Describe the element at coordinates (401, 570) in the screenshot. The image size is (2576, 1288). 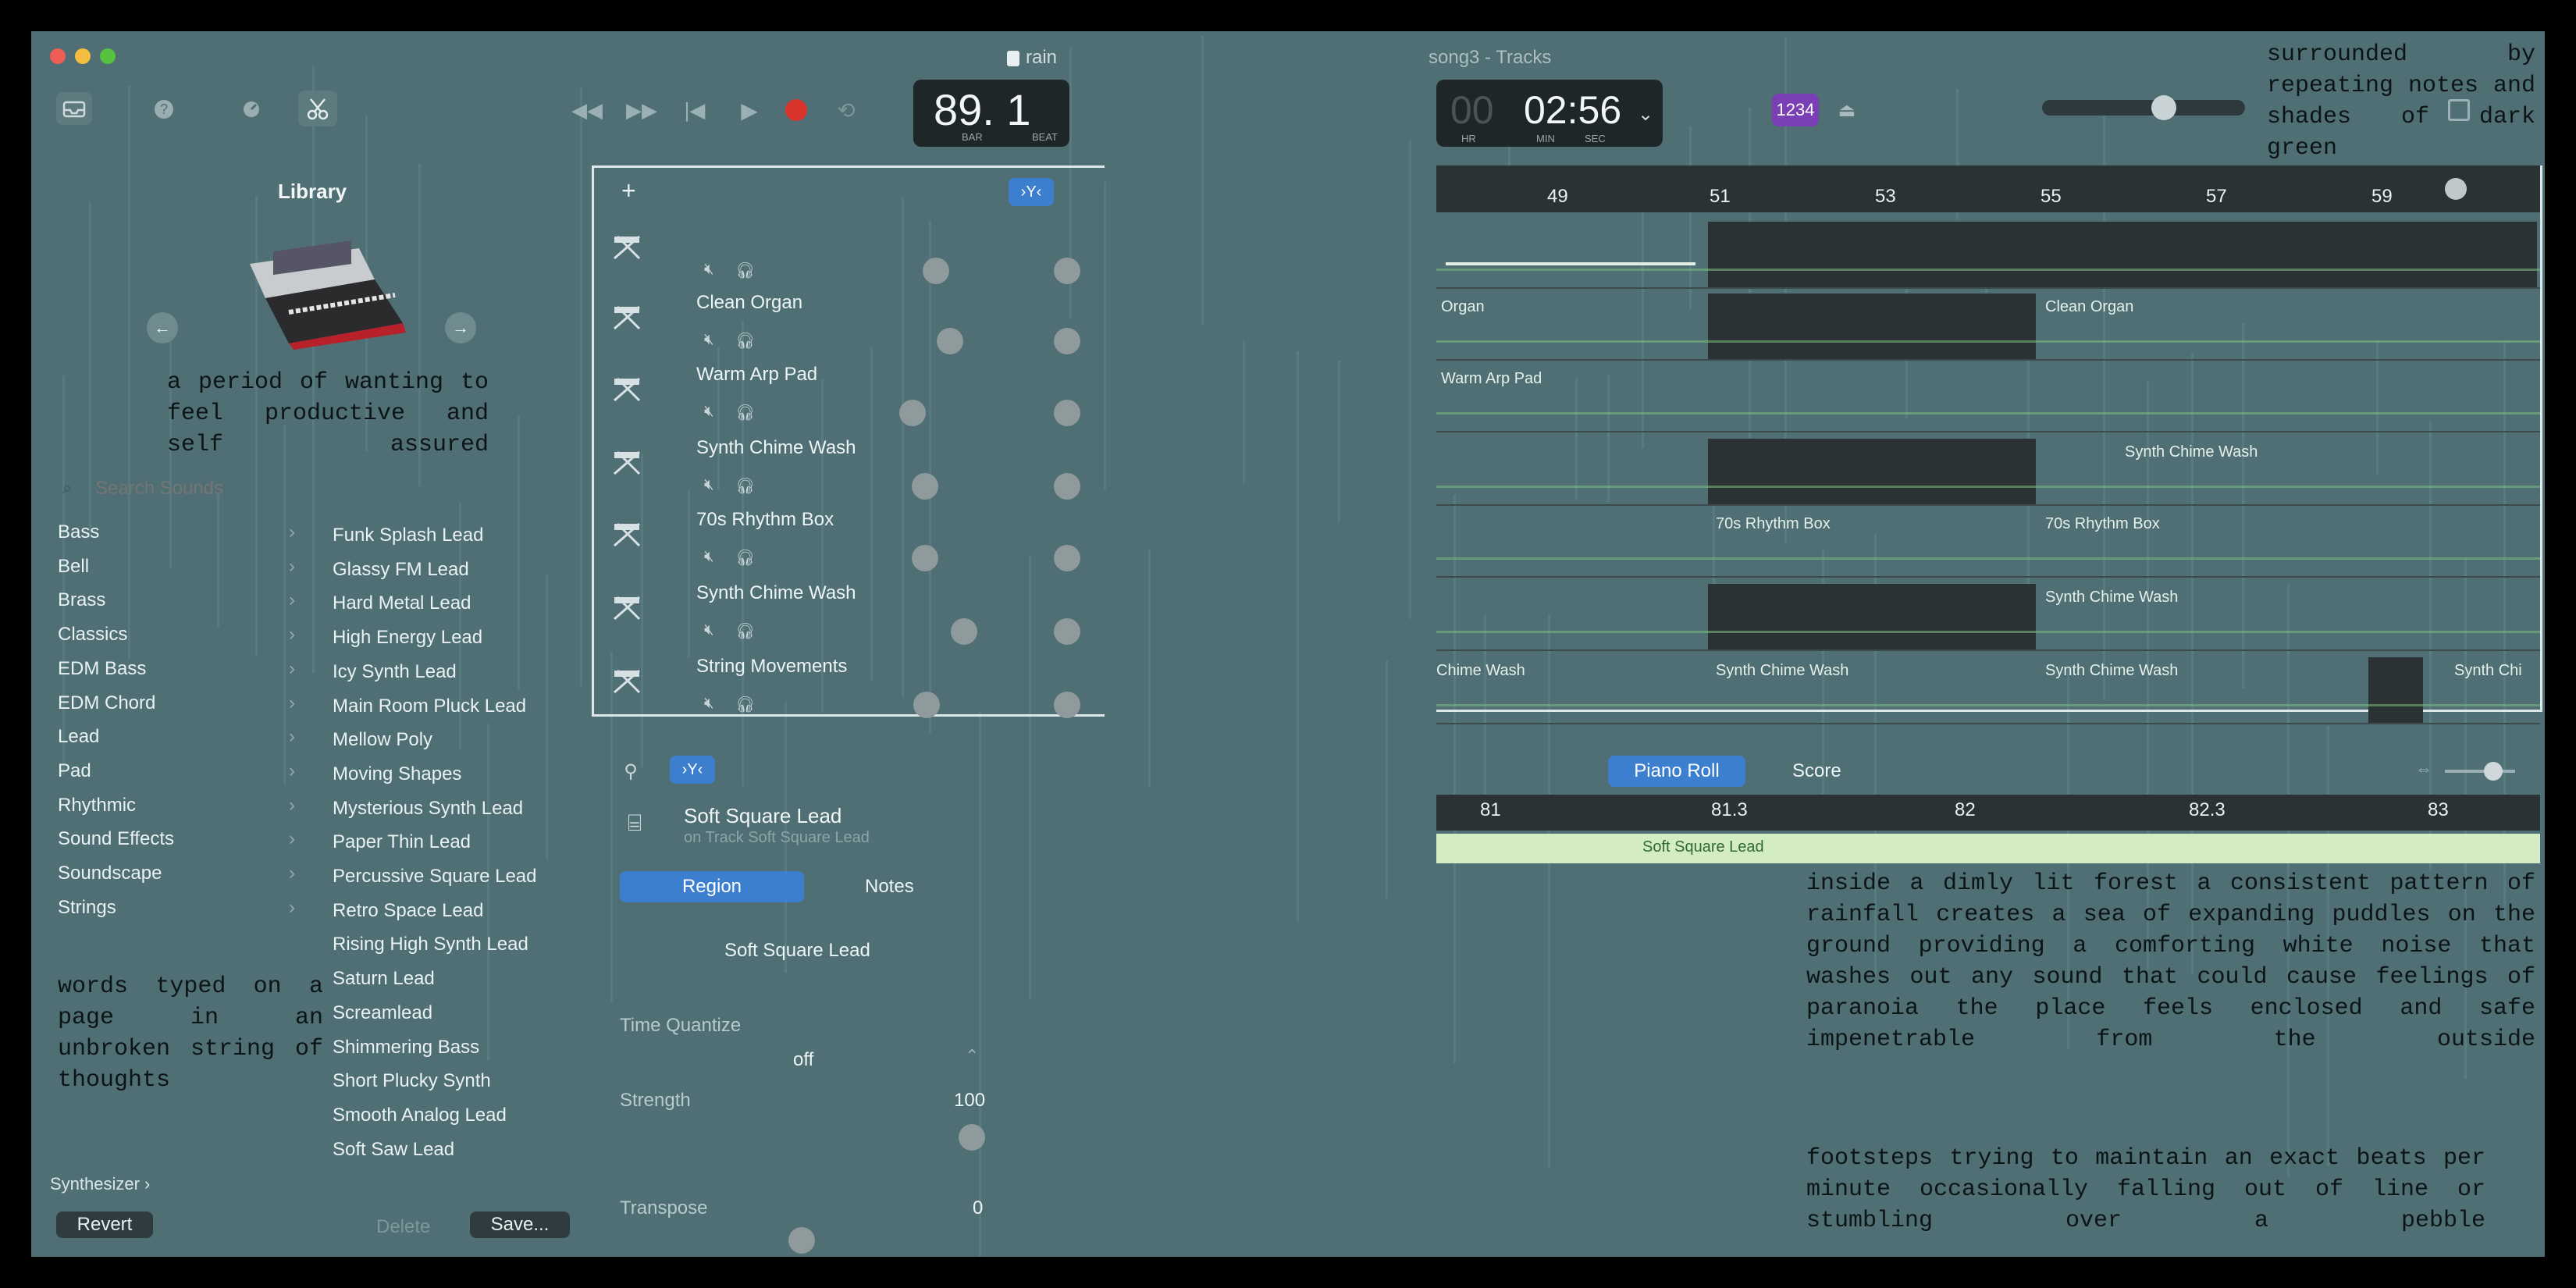
I see `patch-item: Glassy FM Lead` at that location.